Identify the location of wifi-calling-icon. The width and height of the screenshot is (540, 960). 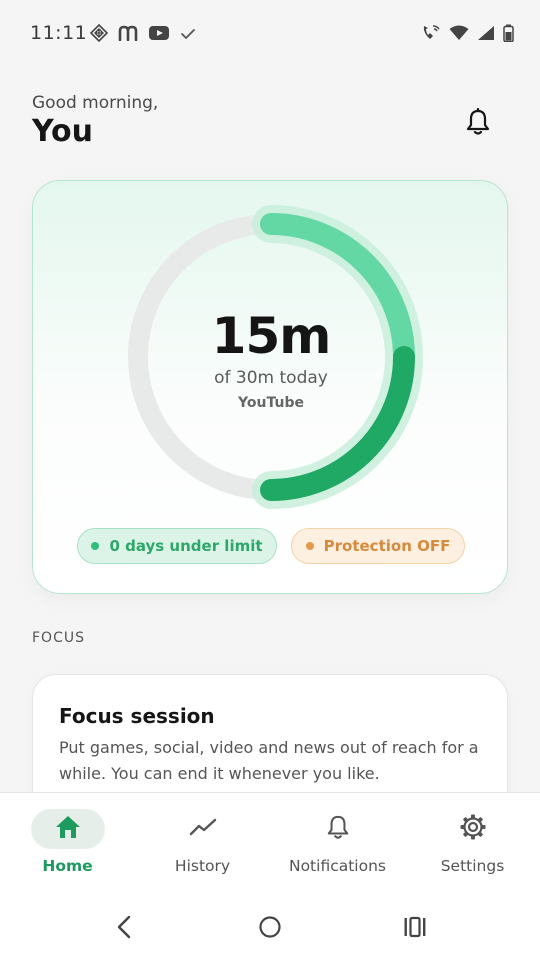
(431, 35).